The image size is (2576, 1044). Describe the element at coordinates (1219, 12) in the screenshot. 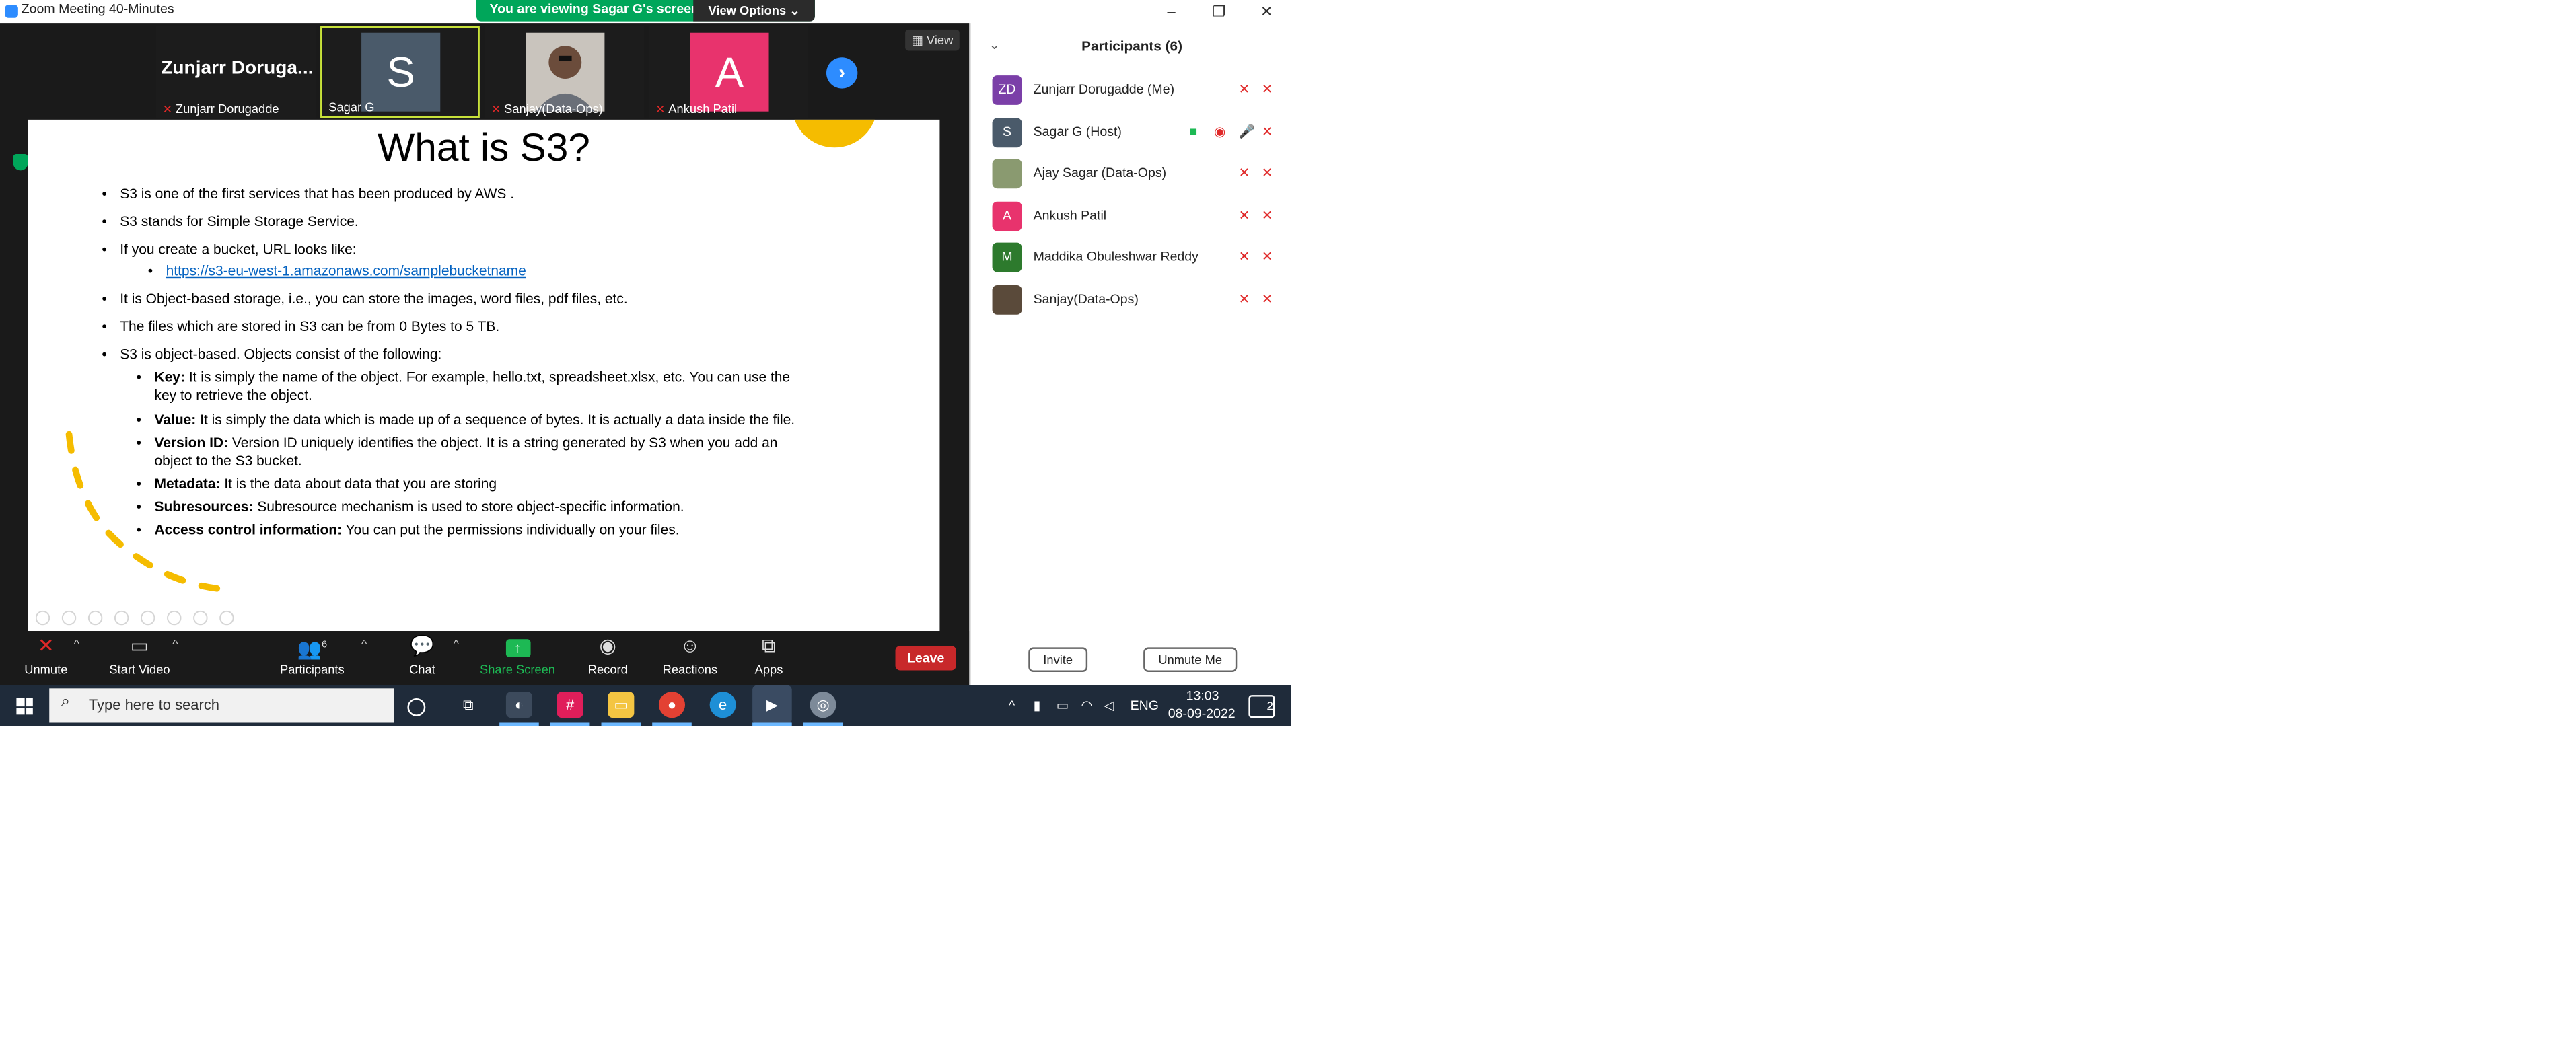

I see `restore-button: ❐` at that location.